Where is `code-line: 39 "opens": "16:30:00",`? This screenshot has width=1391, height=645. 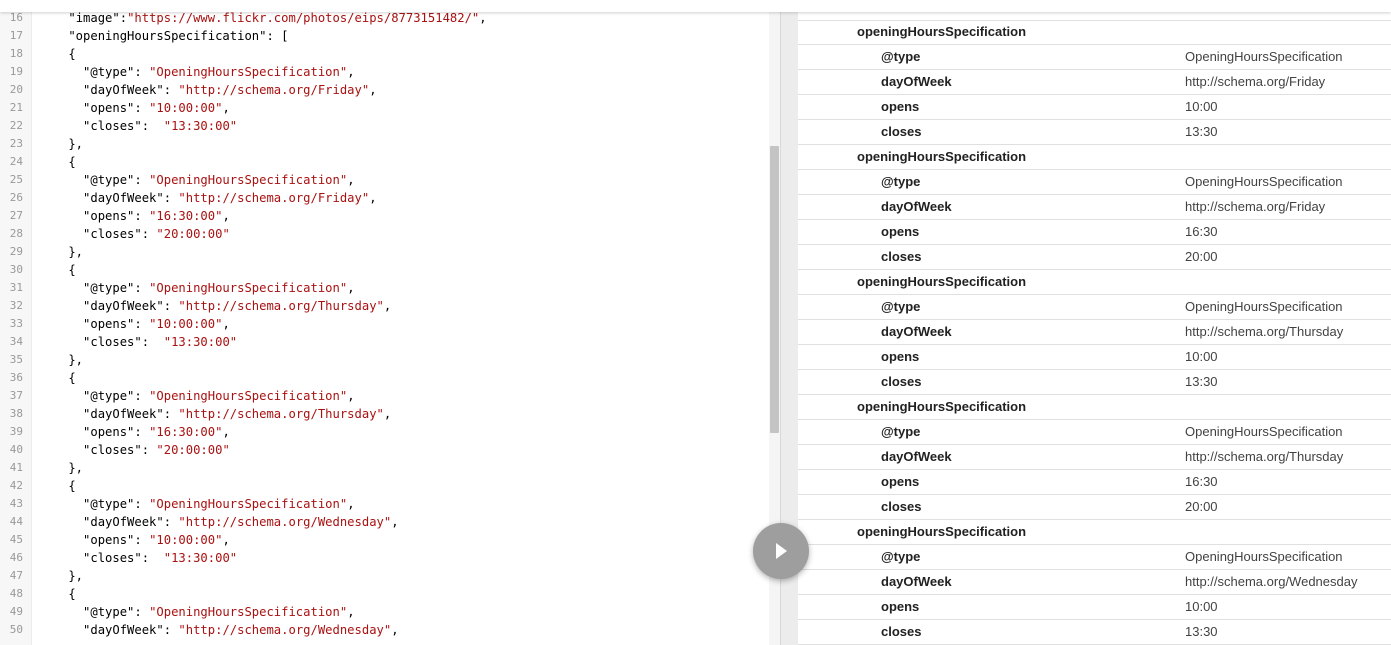
code-line: 39 "opens": "16:30:00", is located at coordinates (385, 432).